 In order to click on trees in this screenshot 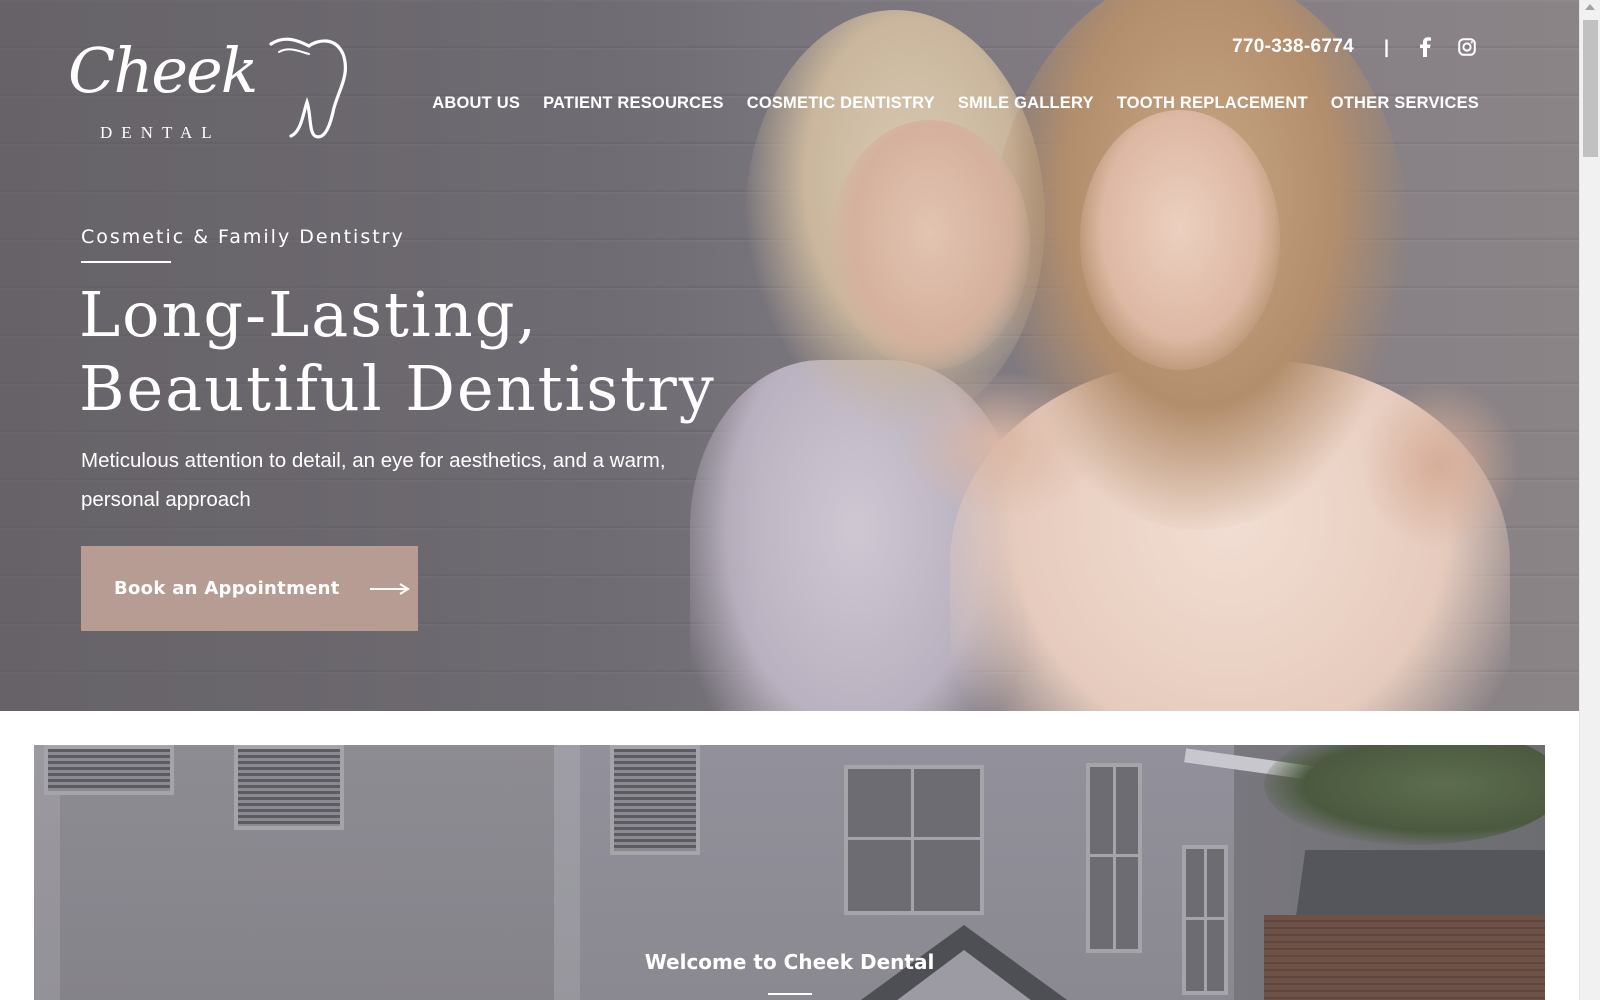, I will do `click(1404, 795)`.